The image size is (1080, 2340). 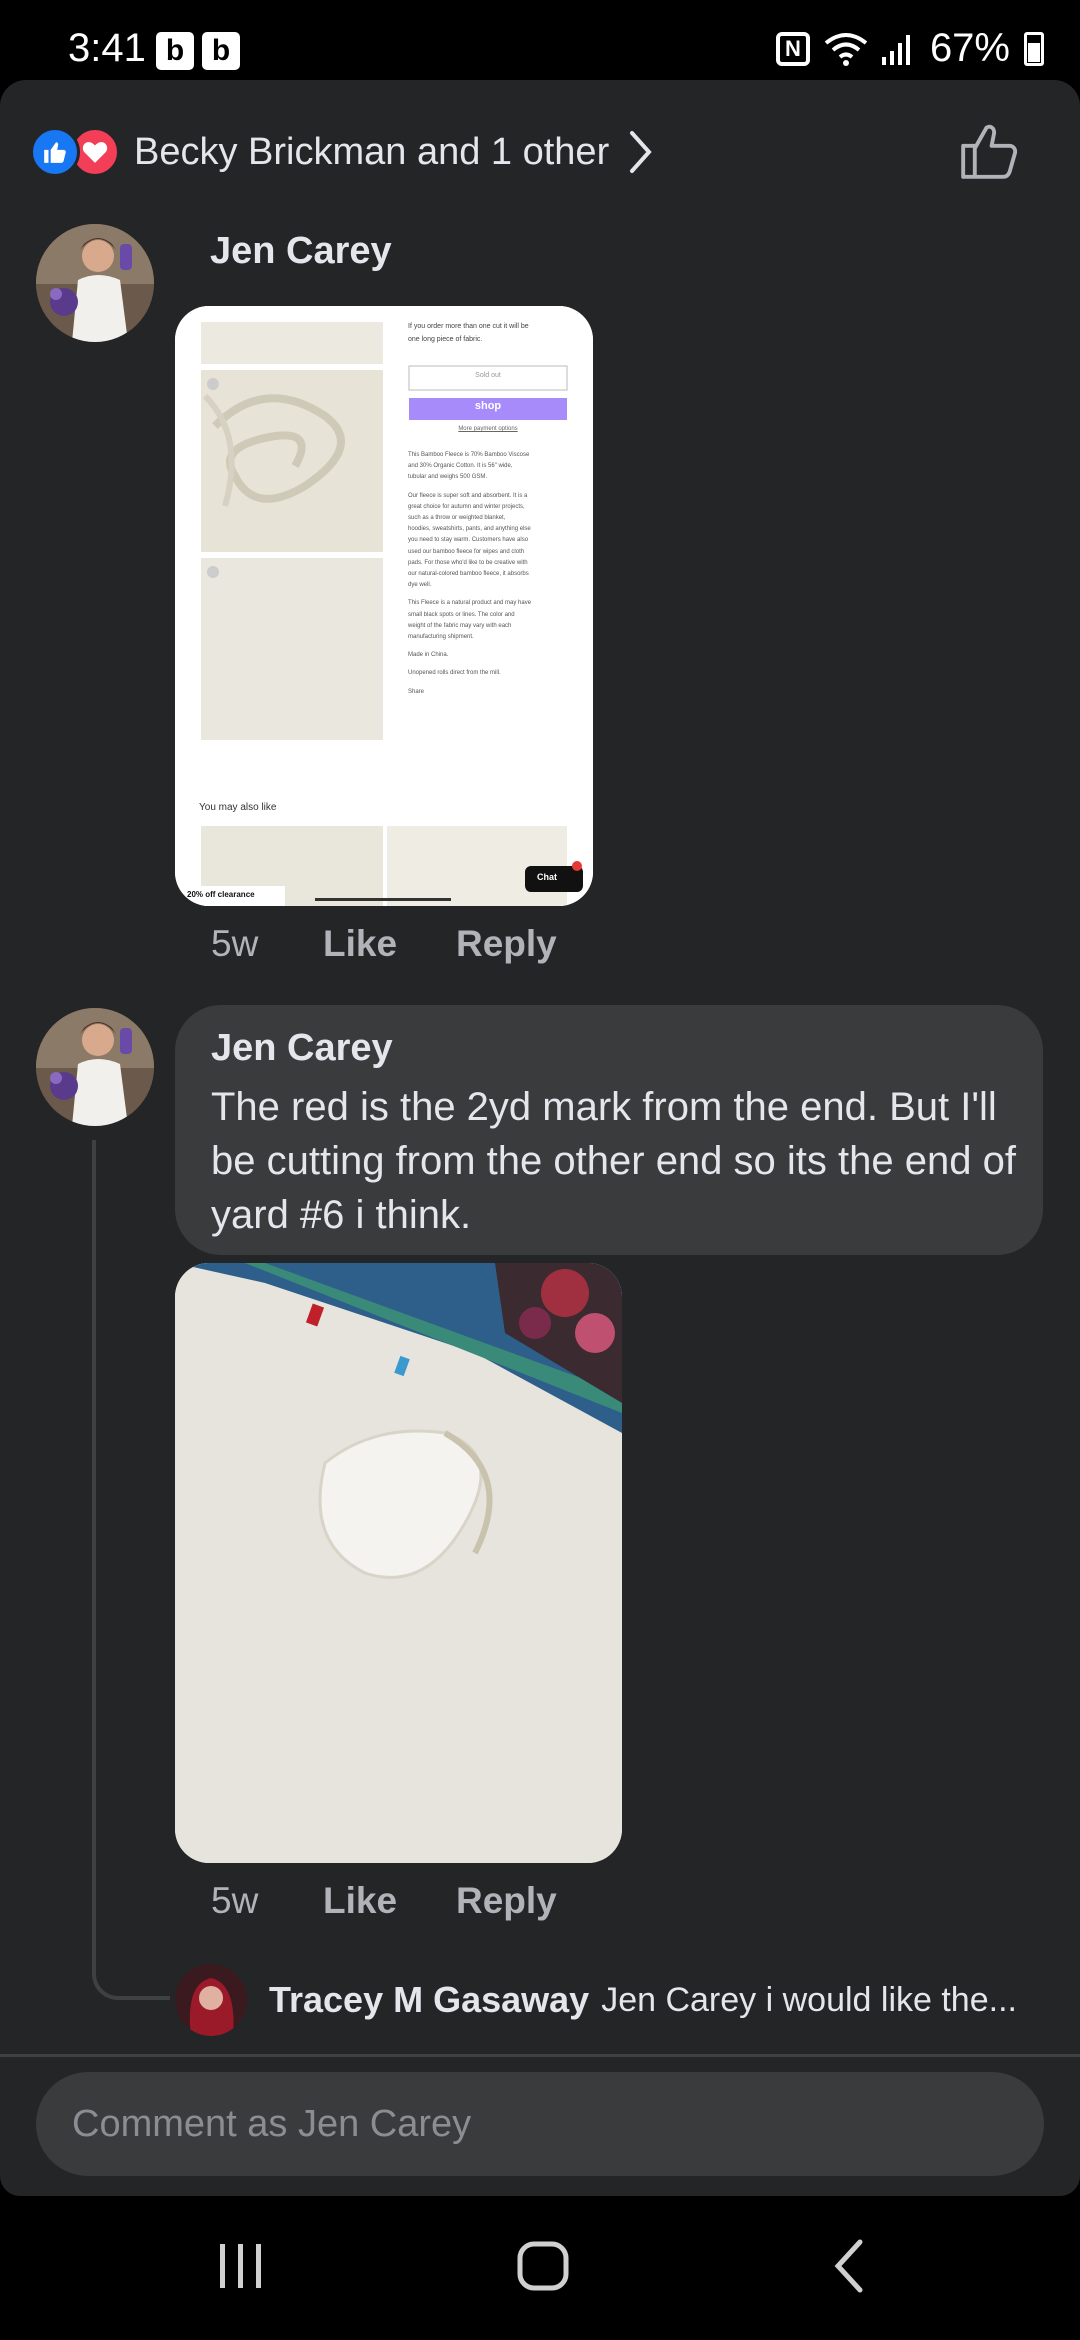 I want to click on battery-icon, so click(x=1034, y=48).